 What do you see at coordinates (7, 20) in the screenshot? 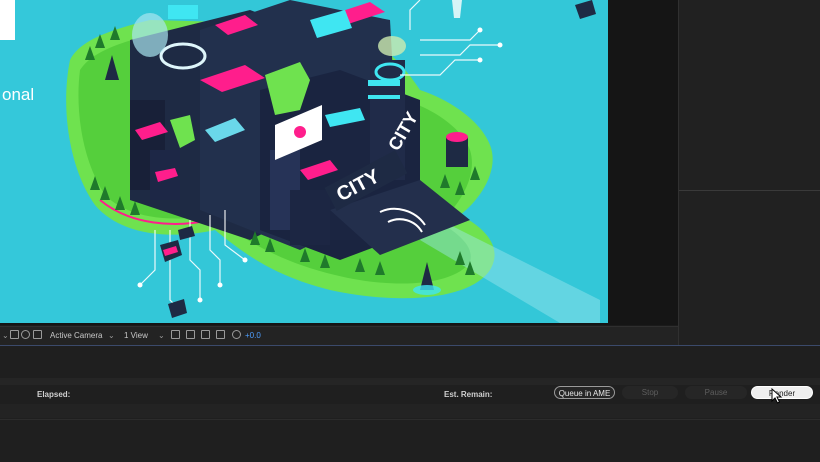
I see `logo-fragment` at bounding box center [7, 20].